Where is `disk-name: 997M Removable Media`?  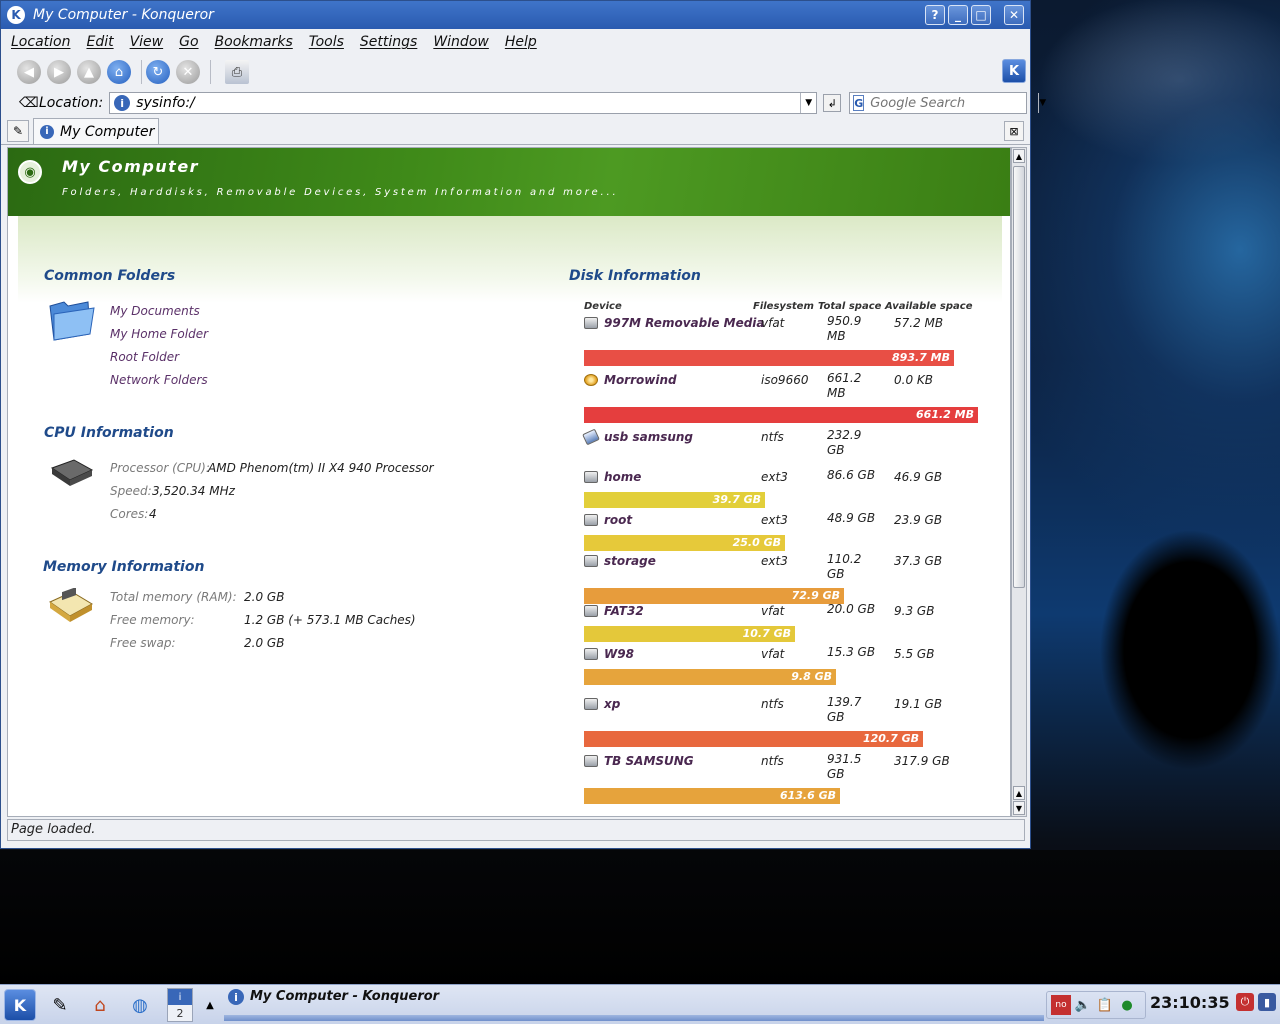
disk-name: 997M Removable Media is located at coordinates (684, 323).